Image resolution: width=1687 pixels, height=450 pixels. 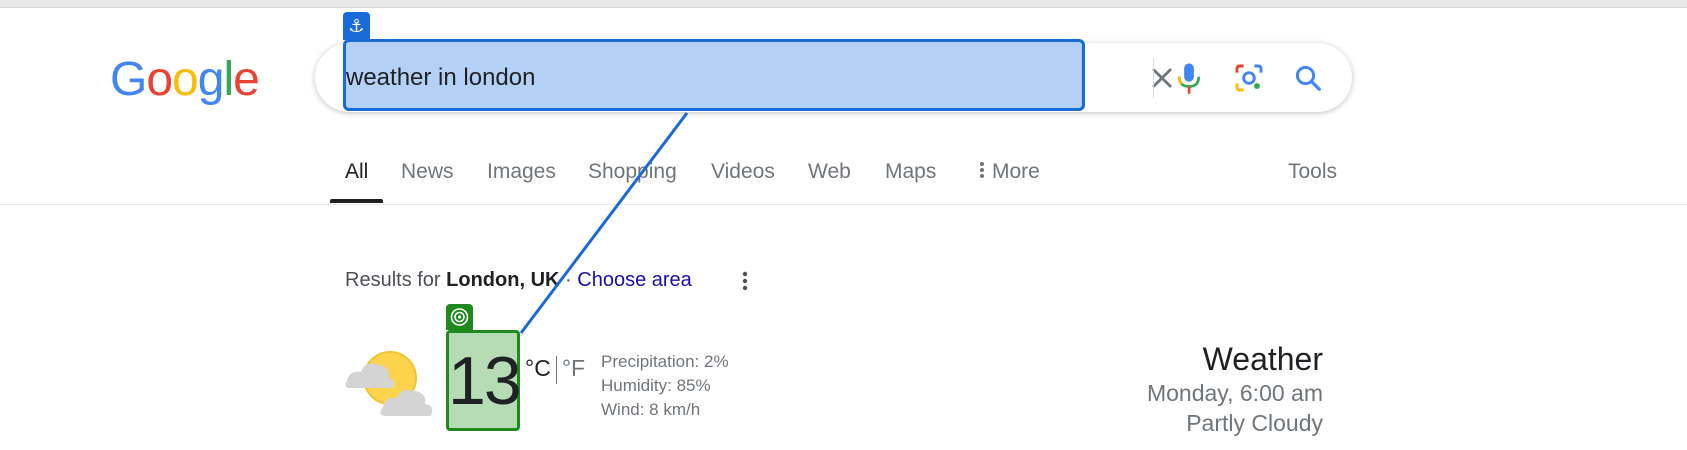 What do you see at coordinates (393, 280) in the screenshot?
I see `location-prefix: Results for` at bounding box center [393, 280].